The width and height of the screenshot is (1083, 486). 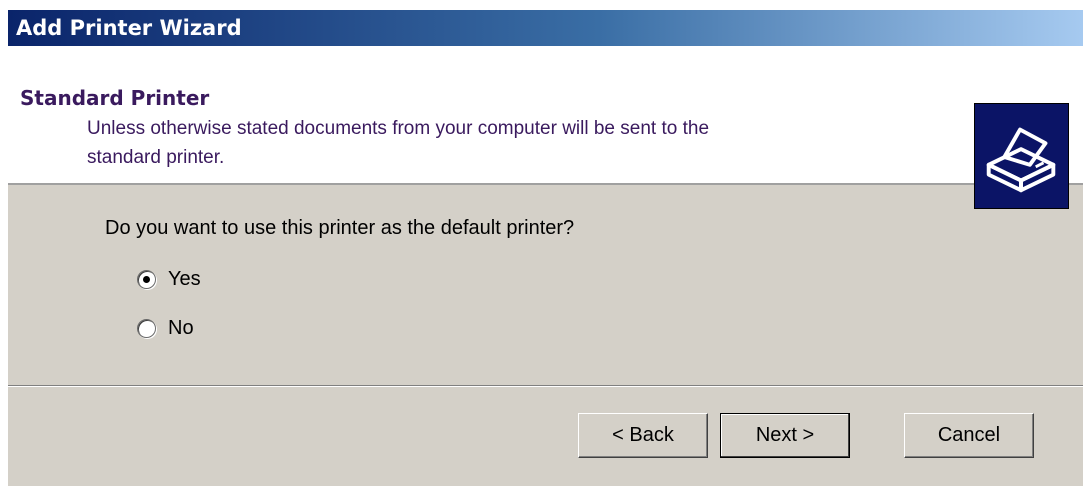 What do you see at coordinates (969, 435) in the screenshot?
I see `cancel-button: Cancel` at bounding box center [969, 435].